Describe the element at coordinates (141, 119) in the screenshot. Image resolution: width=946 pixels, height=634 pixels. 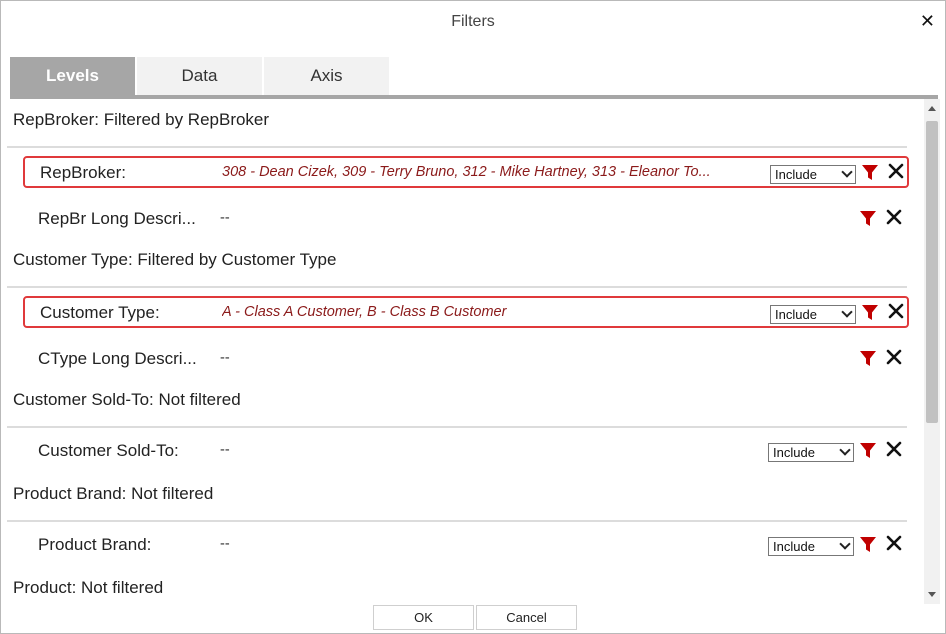
I see `group-header: RepBroker: Filtered by RepBroker` at that location.